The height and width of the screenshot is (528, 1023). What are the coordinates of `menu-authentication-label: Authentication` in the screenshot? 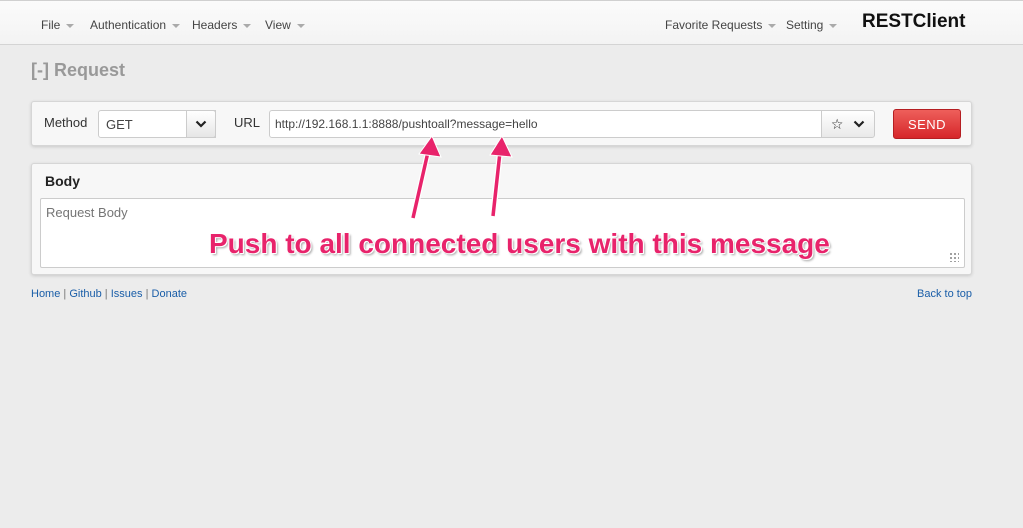 It's located at (128, 25).